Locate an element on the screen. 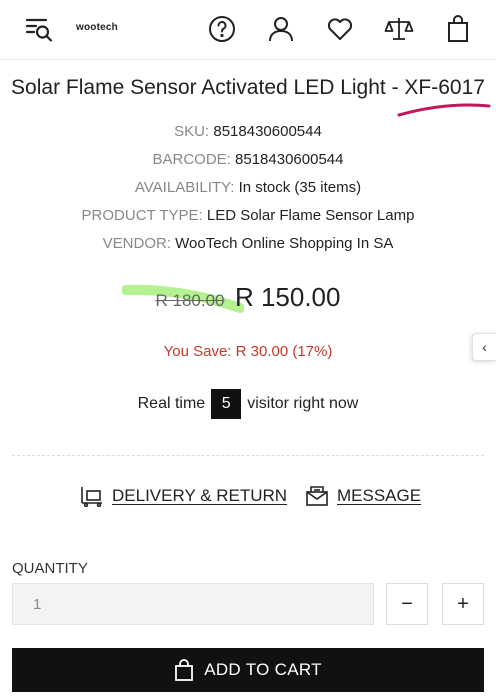  delivery-icon is located at coordinates (91, 497).